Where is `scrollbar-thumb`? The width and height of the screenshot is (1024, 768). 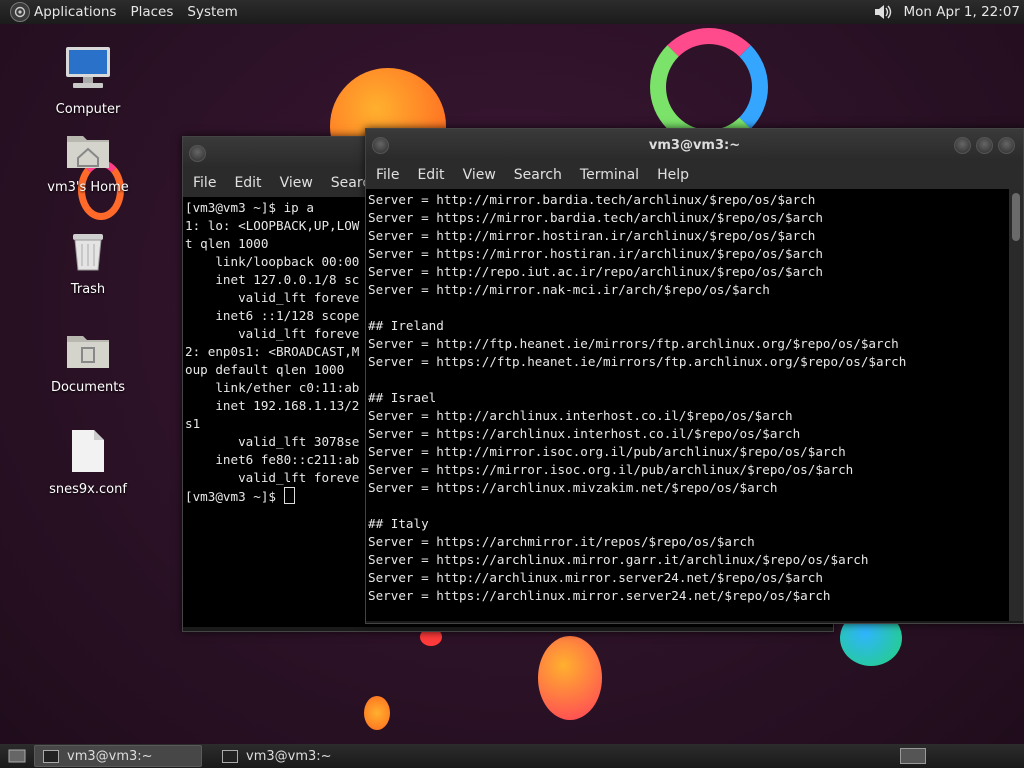
scrollbar-thumb is located at coordinates (1016, 217).